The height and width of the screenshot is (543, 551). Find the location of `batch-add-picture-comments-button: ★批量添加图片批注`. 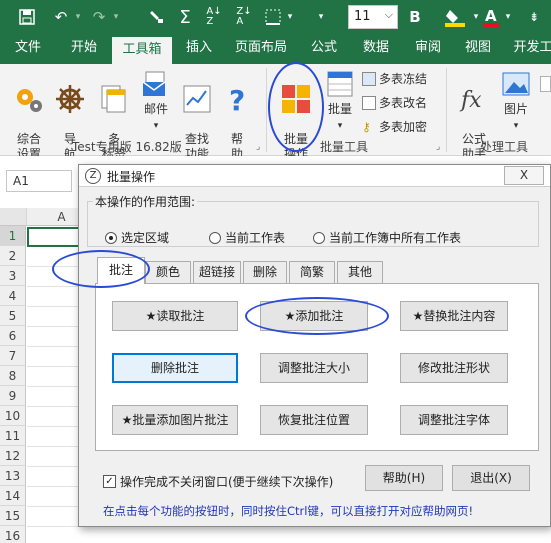

batch-add-picture-comments-button: ★批量添加图片批注 is located at coordinates (175, 420).